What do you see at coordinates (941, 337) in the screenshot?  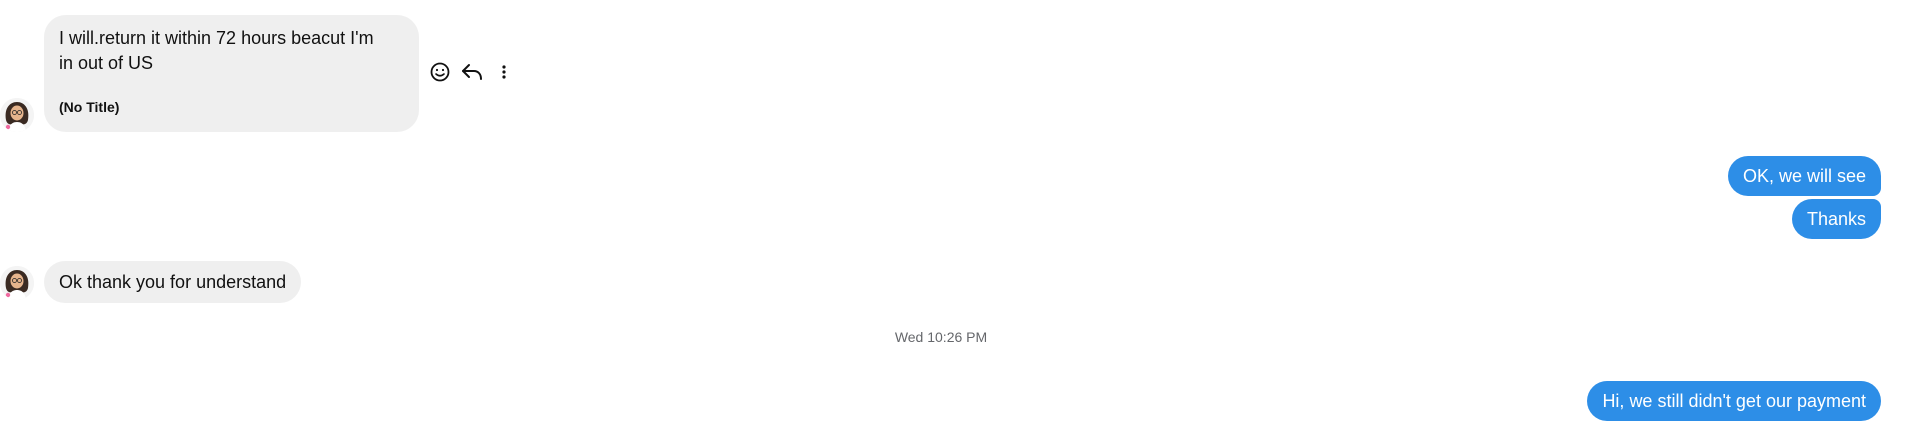 I see `message-timestamp: Wed 10:26 PM` at bounding box center [941, 337].